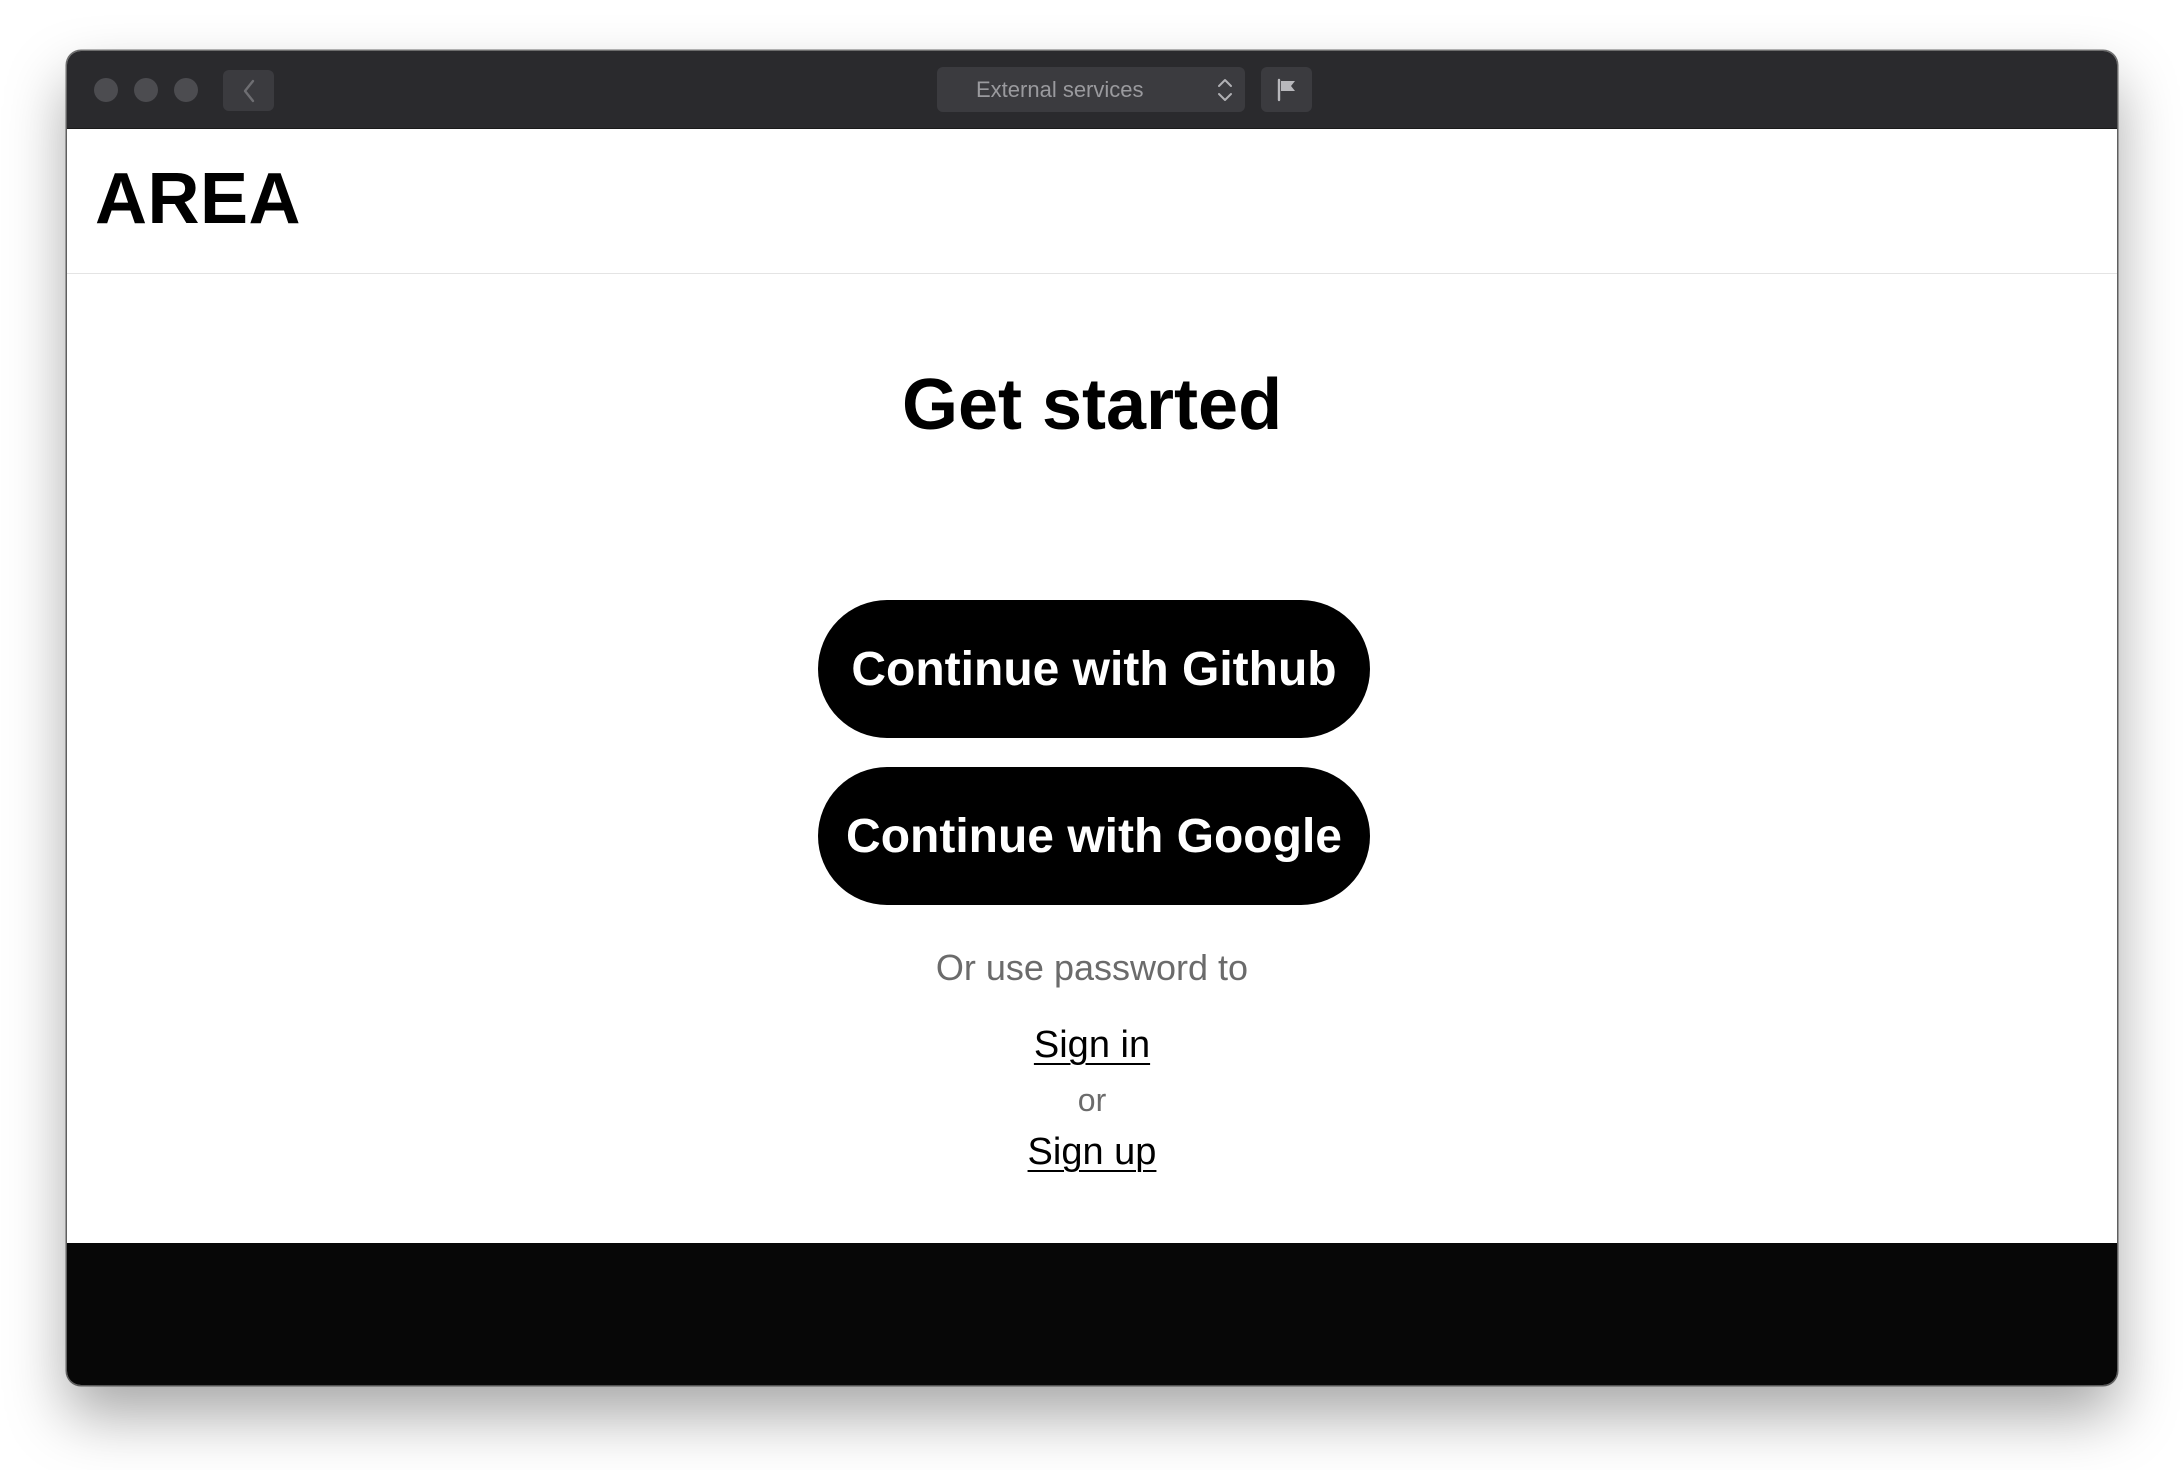 Image resolution: width=2184 pixels, height=1470 pixels. I want to click on service-selector: External services, so click(1091, 89).